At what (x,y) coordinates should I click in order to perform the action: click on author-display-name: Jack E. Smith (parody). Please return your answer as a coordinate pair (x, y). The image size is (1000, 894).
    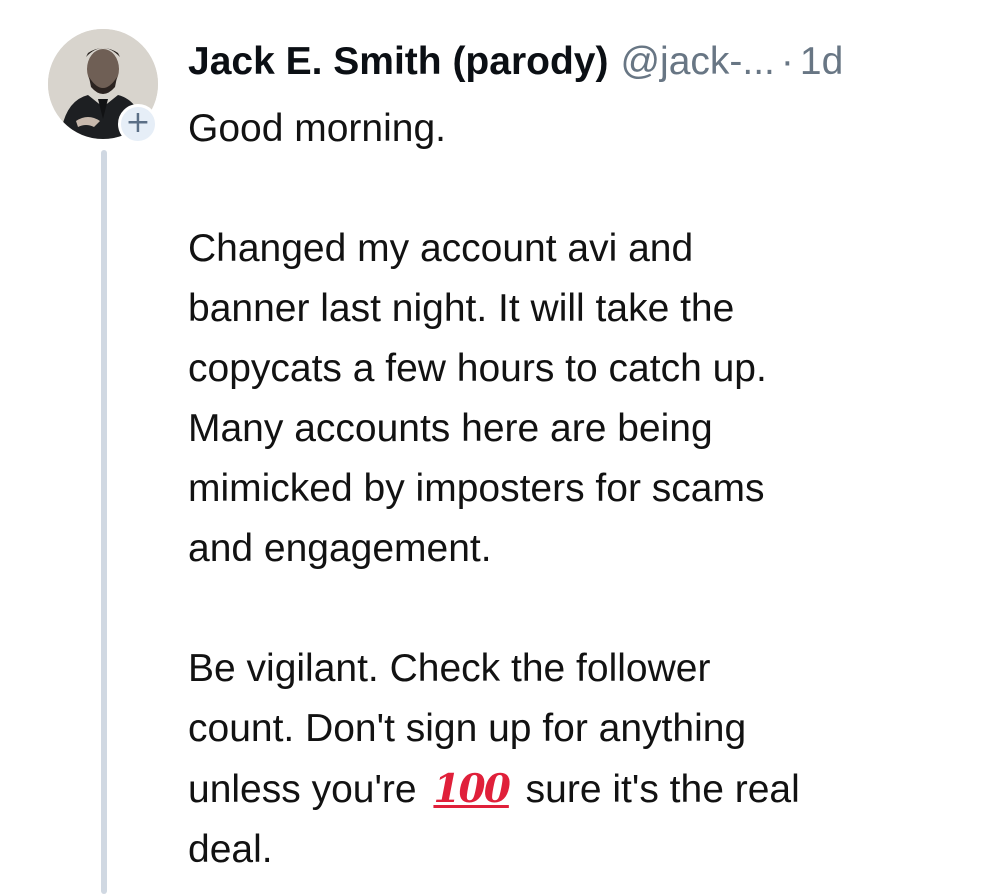
    Looking at the image, I should click on (398, 61).